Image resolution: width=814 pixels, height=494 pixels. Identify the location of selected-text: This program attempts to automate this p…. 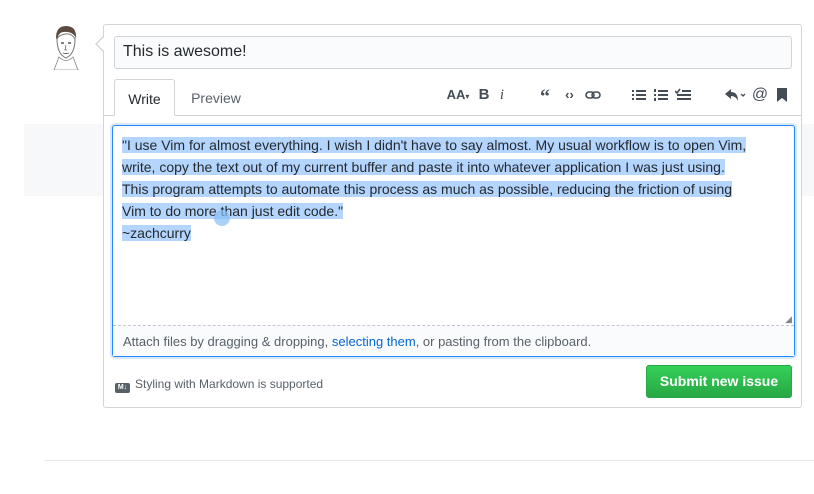
(427, 189).